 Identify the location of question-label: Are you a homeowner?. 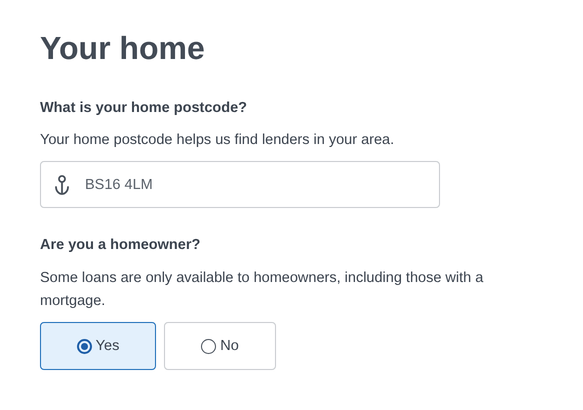
(121, 245).